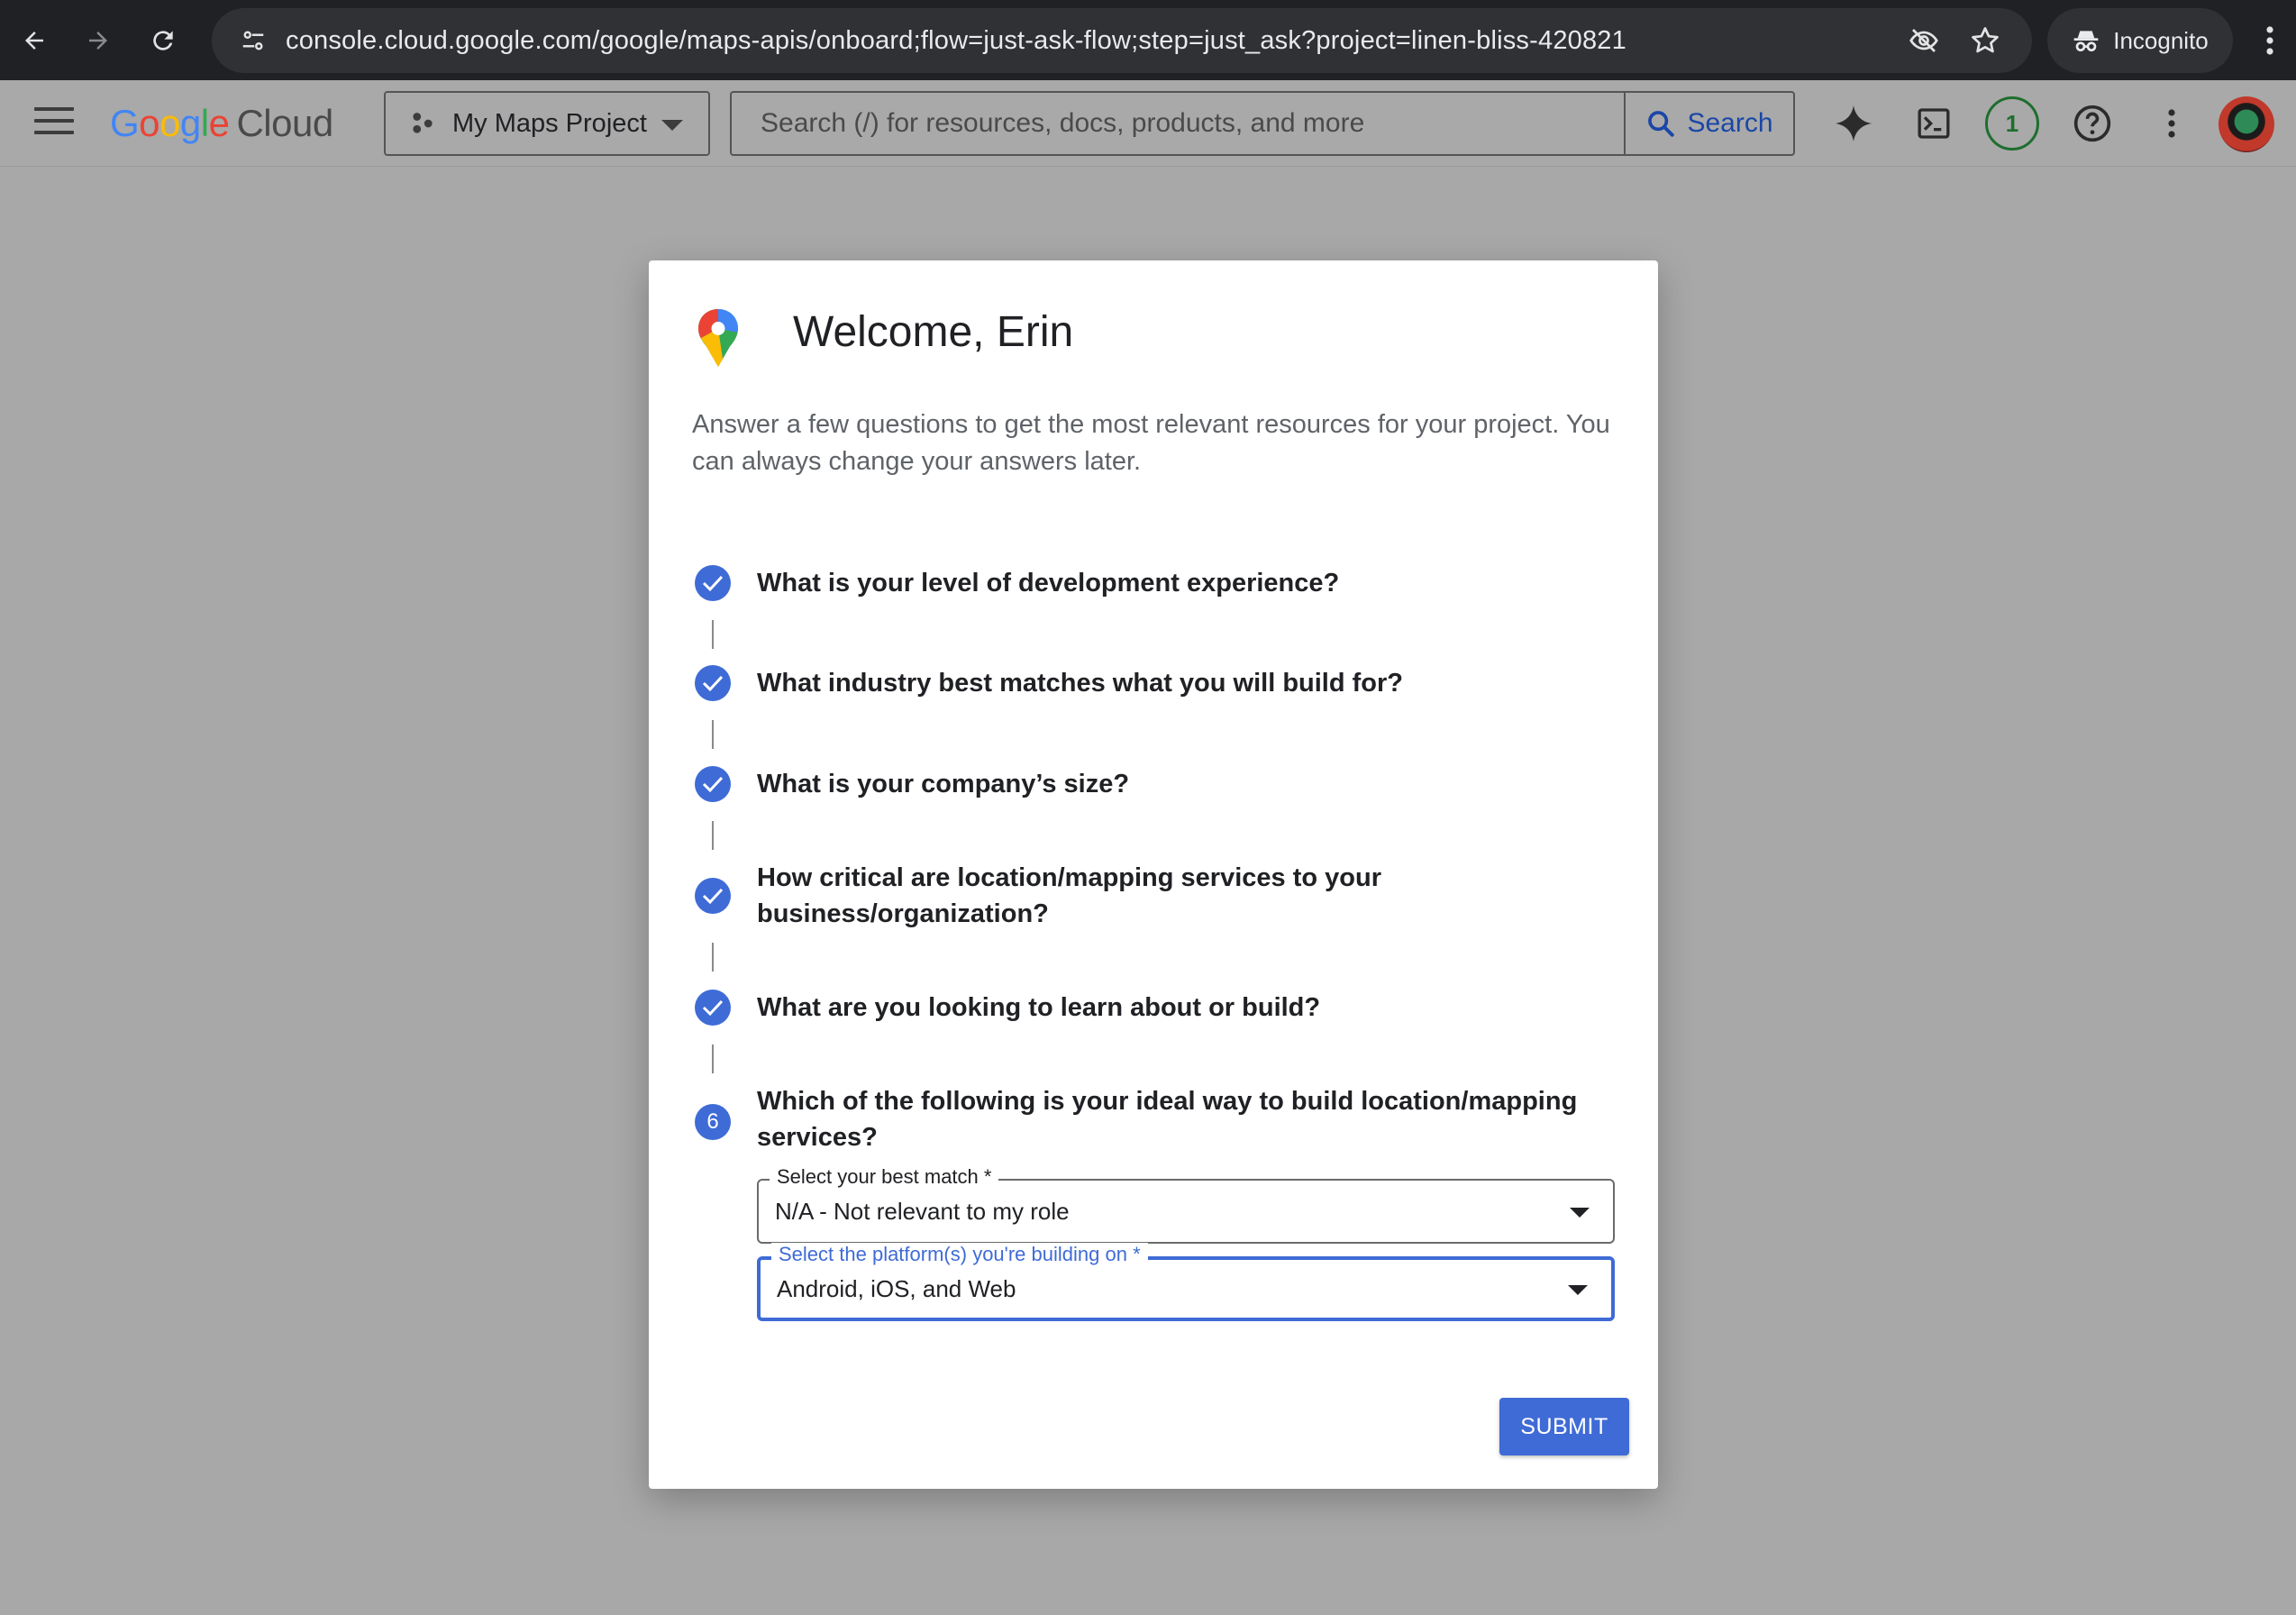 This screenshot has width=2296, height=1615. I want to click on step-4-check-icon, so click(713, 896).